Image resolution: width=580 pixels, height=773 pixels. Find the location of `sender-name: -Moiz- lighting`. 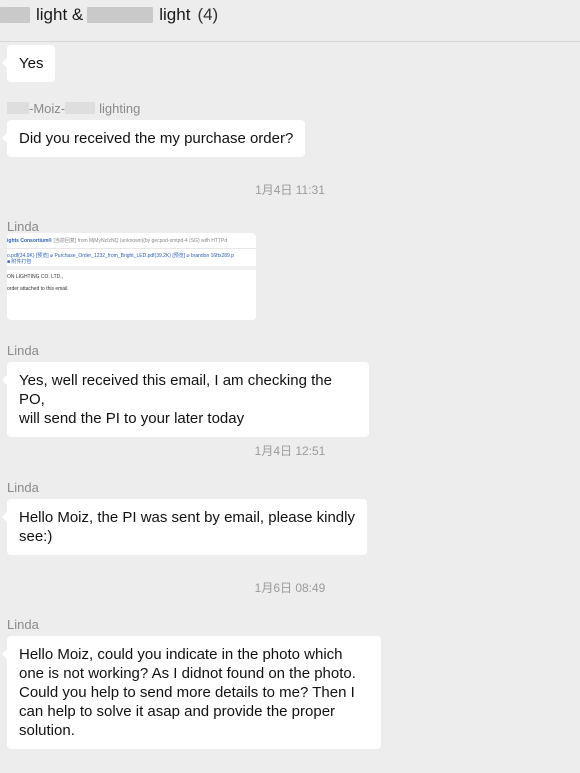

sender-name: -Moiz- lighting is located at coordinates (73, 108).